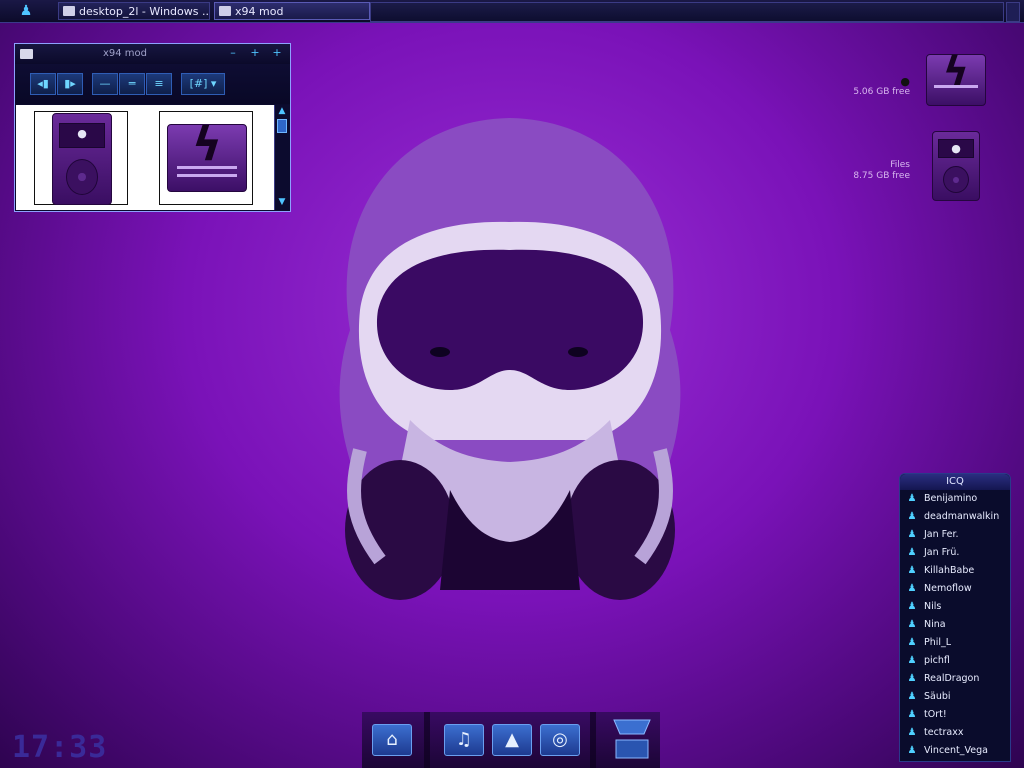 Image resolution: width=1024 pixels, height=768 pixels. Describe the element at coordinates (955, 643) in the screenshot. I see `icq-contact: ♟ Phil_L` at that location.